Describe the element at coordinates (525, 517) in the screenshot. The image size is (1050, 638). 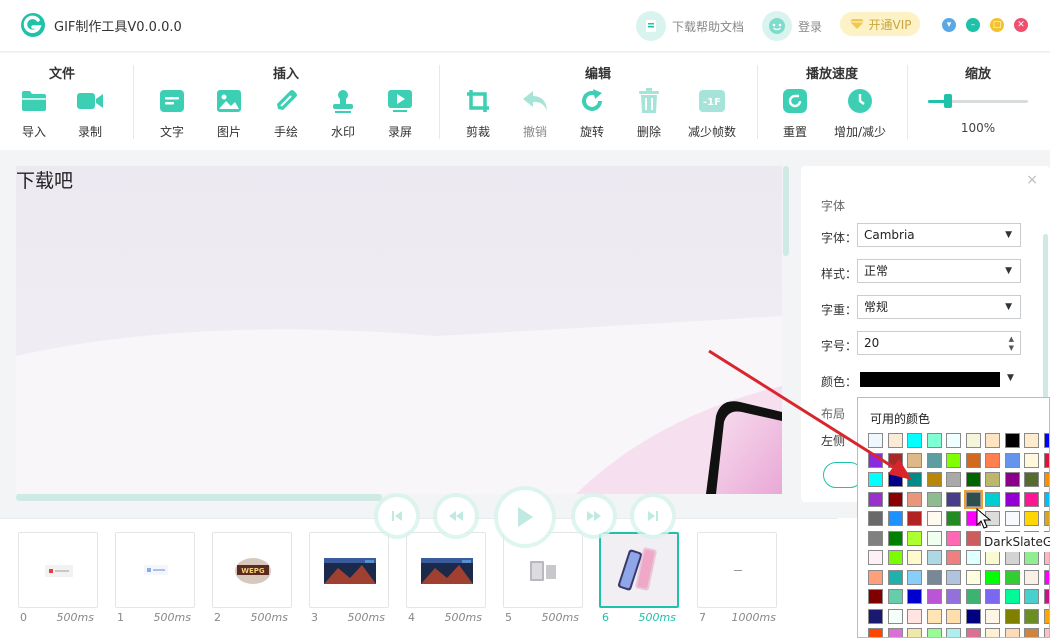
I see `play-button` at that location.